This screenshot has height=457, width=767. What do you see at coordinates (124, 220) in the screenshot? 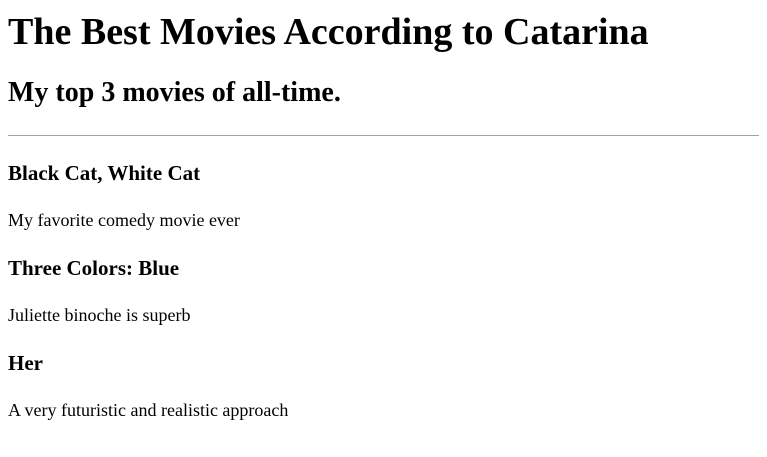
I see `movie-description: My favorite comedy movie ever` at bounding box center [124, 220].